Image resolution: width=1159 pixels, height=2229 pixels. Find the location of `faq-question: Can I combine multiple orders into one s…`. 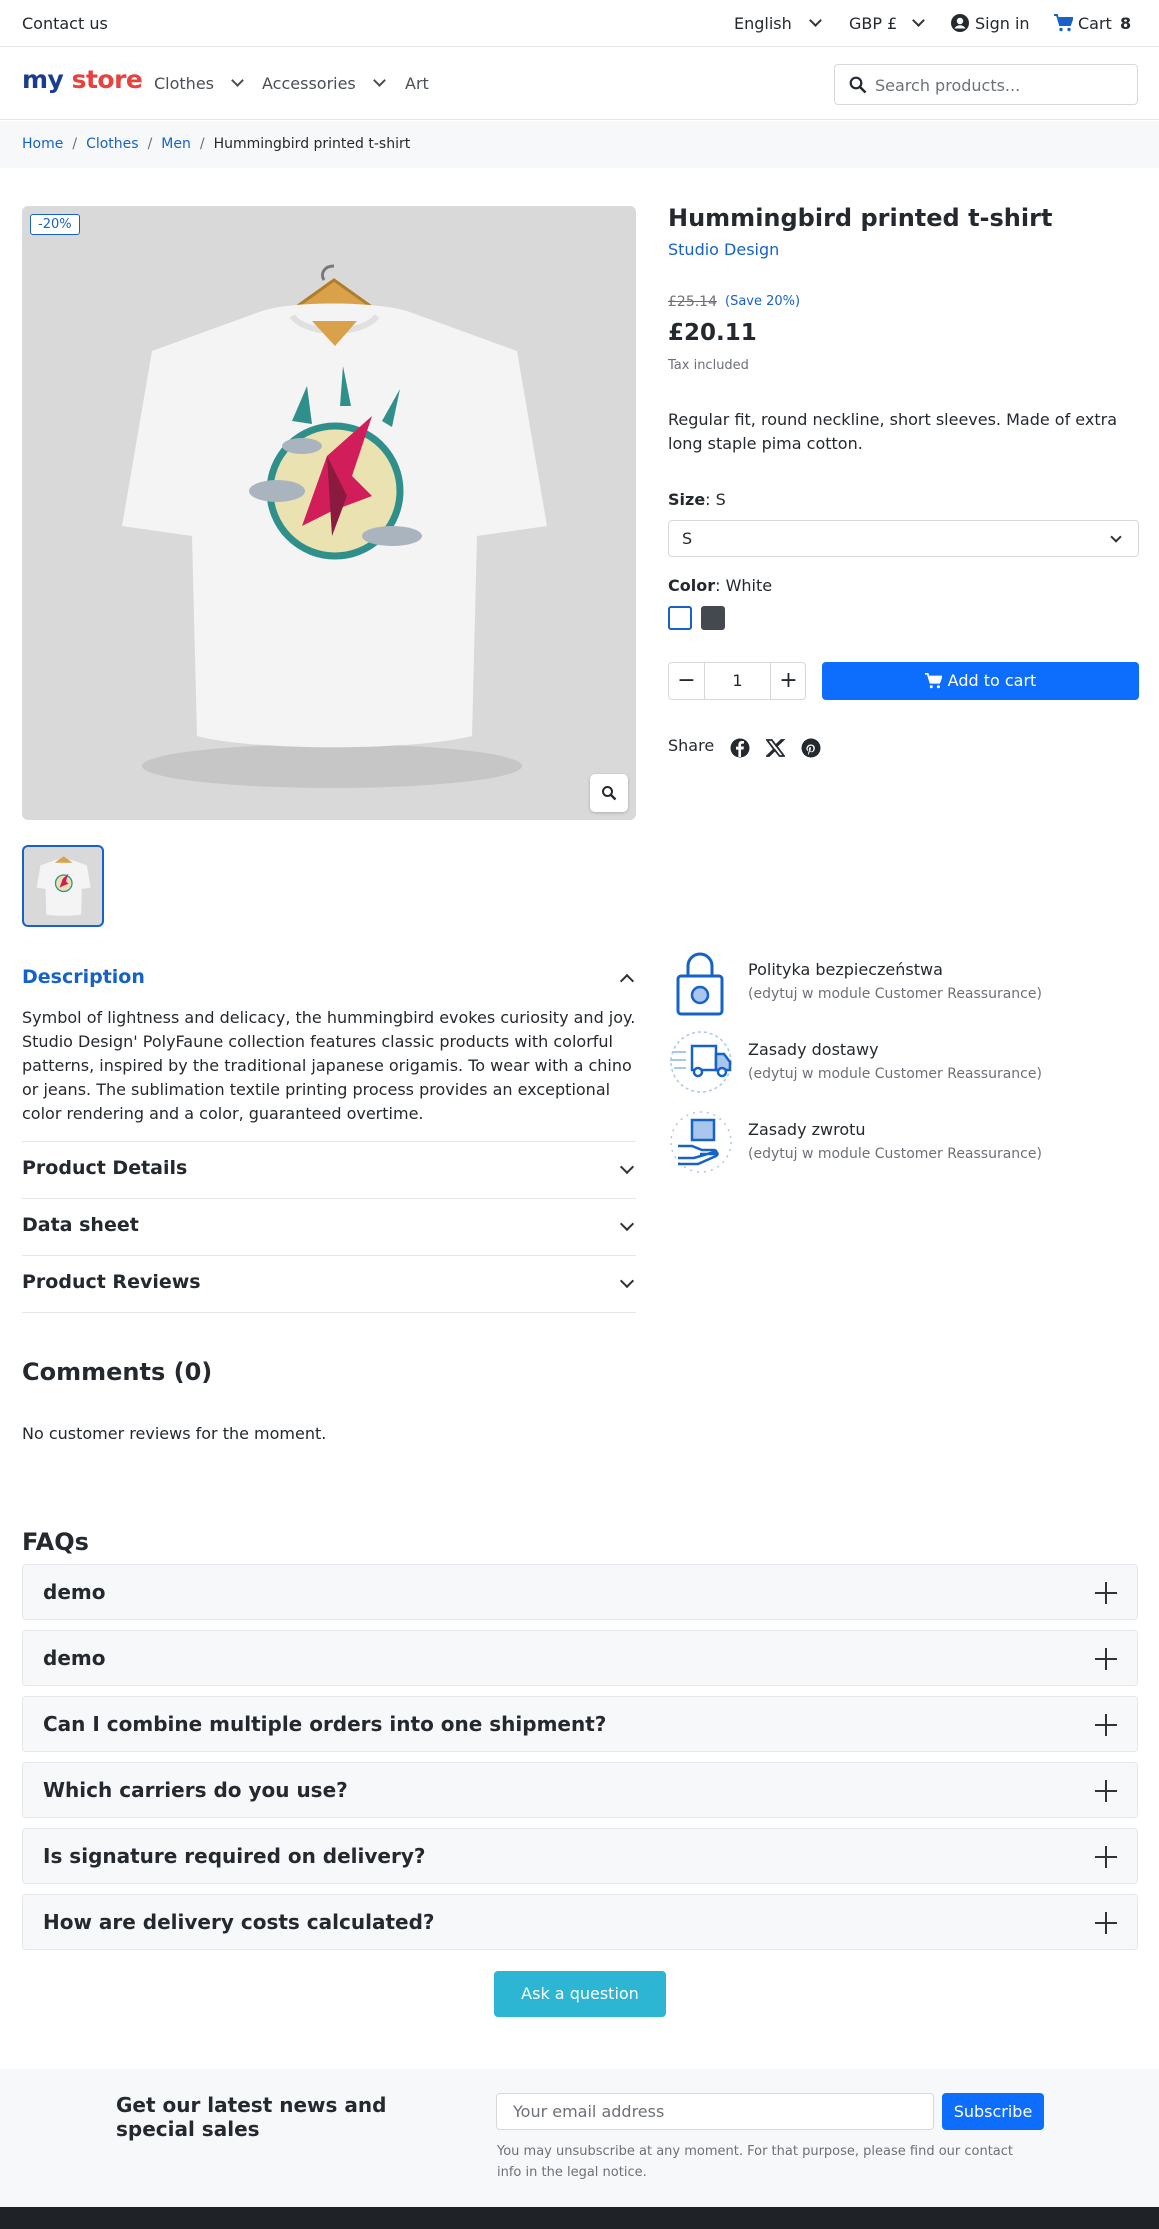

faq-question: Can I combine multiple orders into one s… is located at coordinates (325, 1724).